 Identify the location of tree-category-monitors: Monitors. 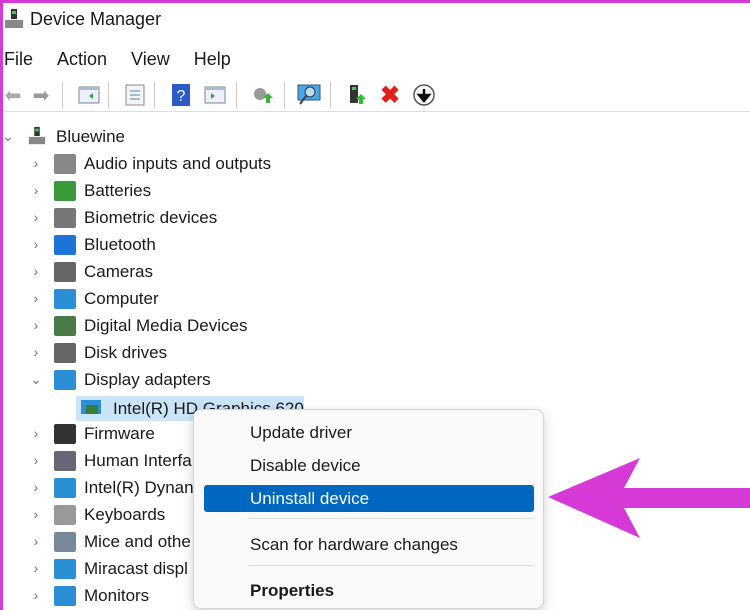
(116, 596).